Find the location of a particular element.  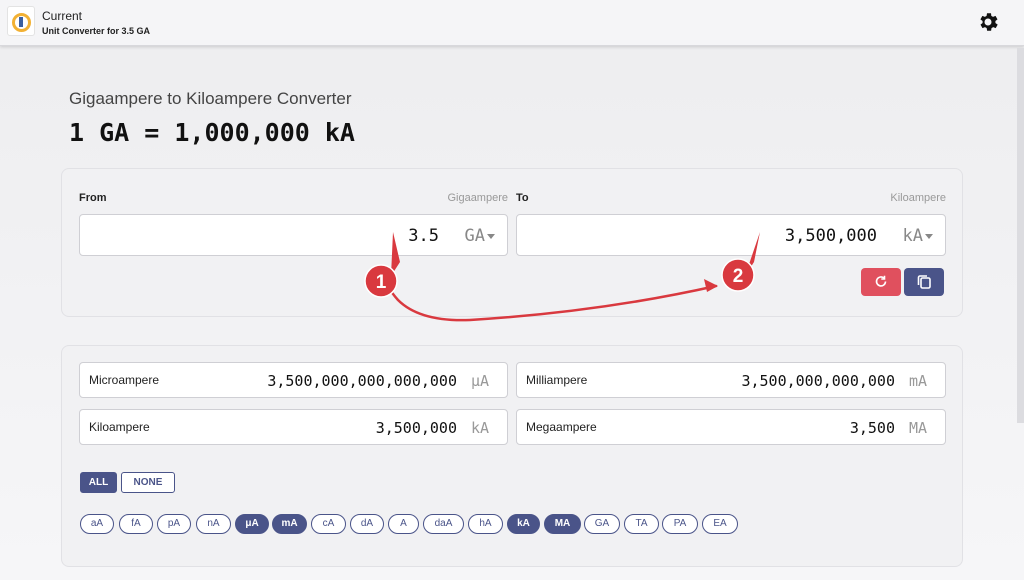

gear-icon is located at coordinates (988, 22).